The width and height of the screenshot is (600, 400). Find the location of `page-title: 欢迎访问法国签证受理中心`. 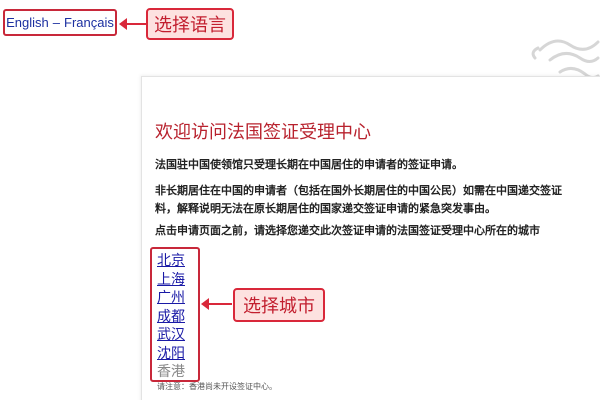

page-title: 欢迎访问法国签证受理中心 is located at coordinates (263, 132).